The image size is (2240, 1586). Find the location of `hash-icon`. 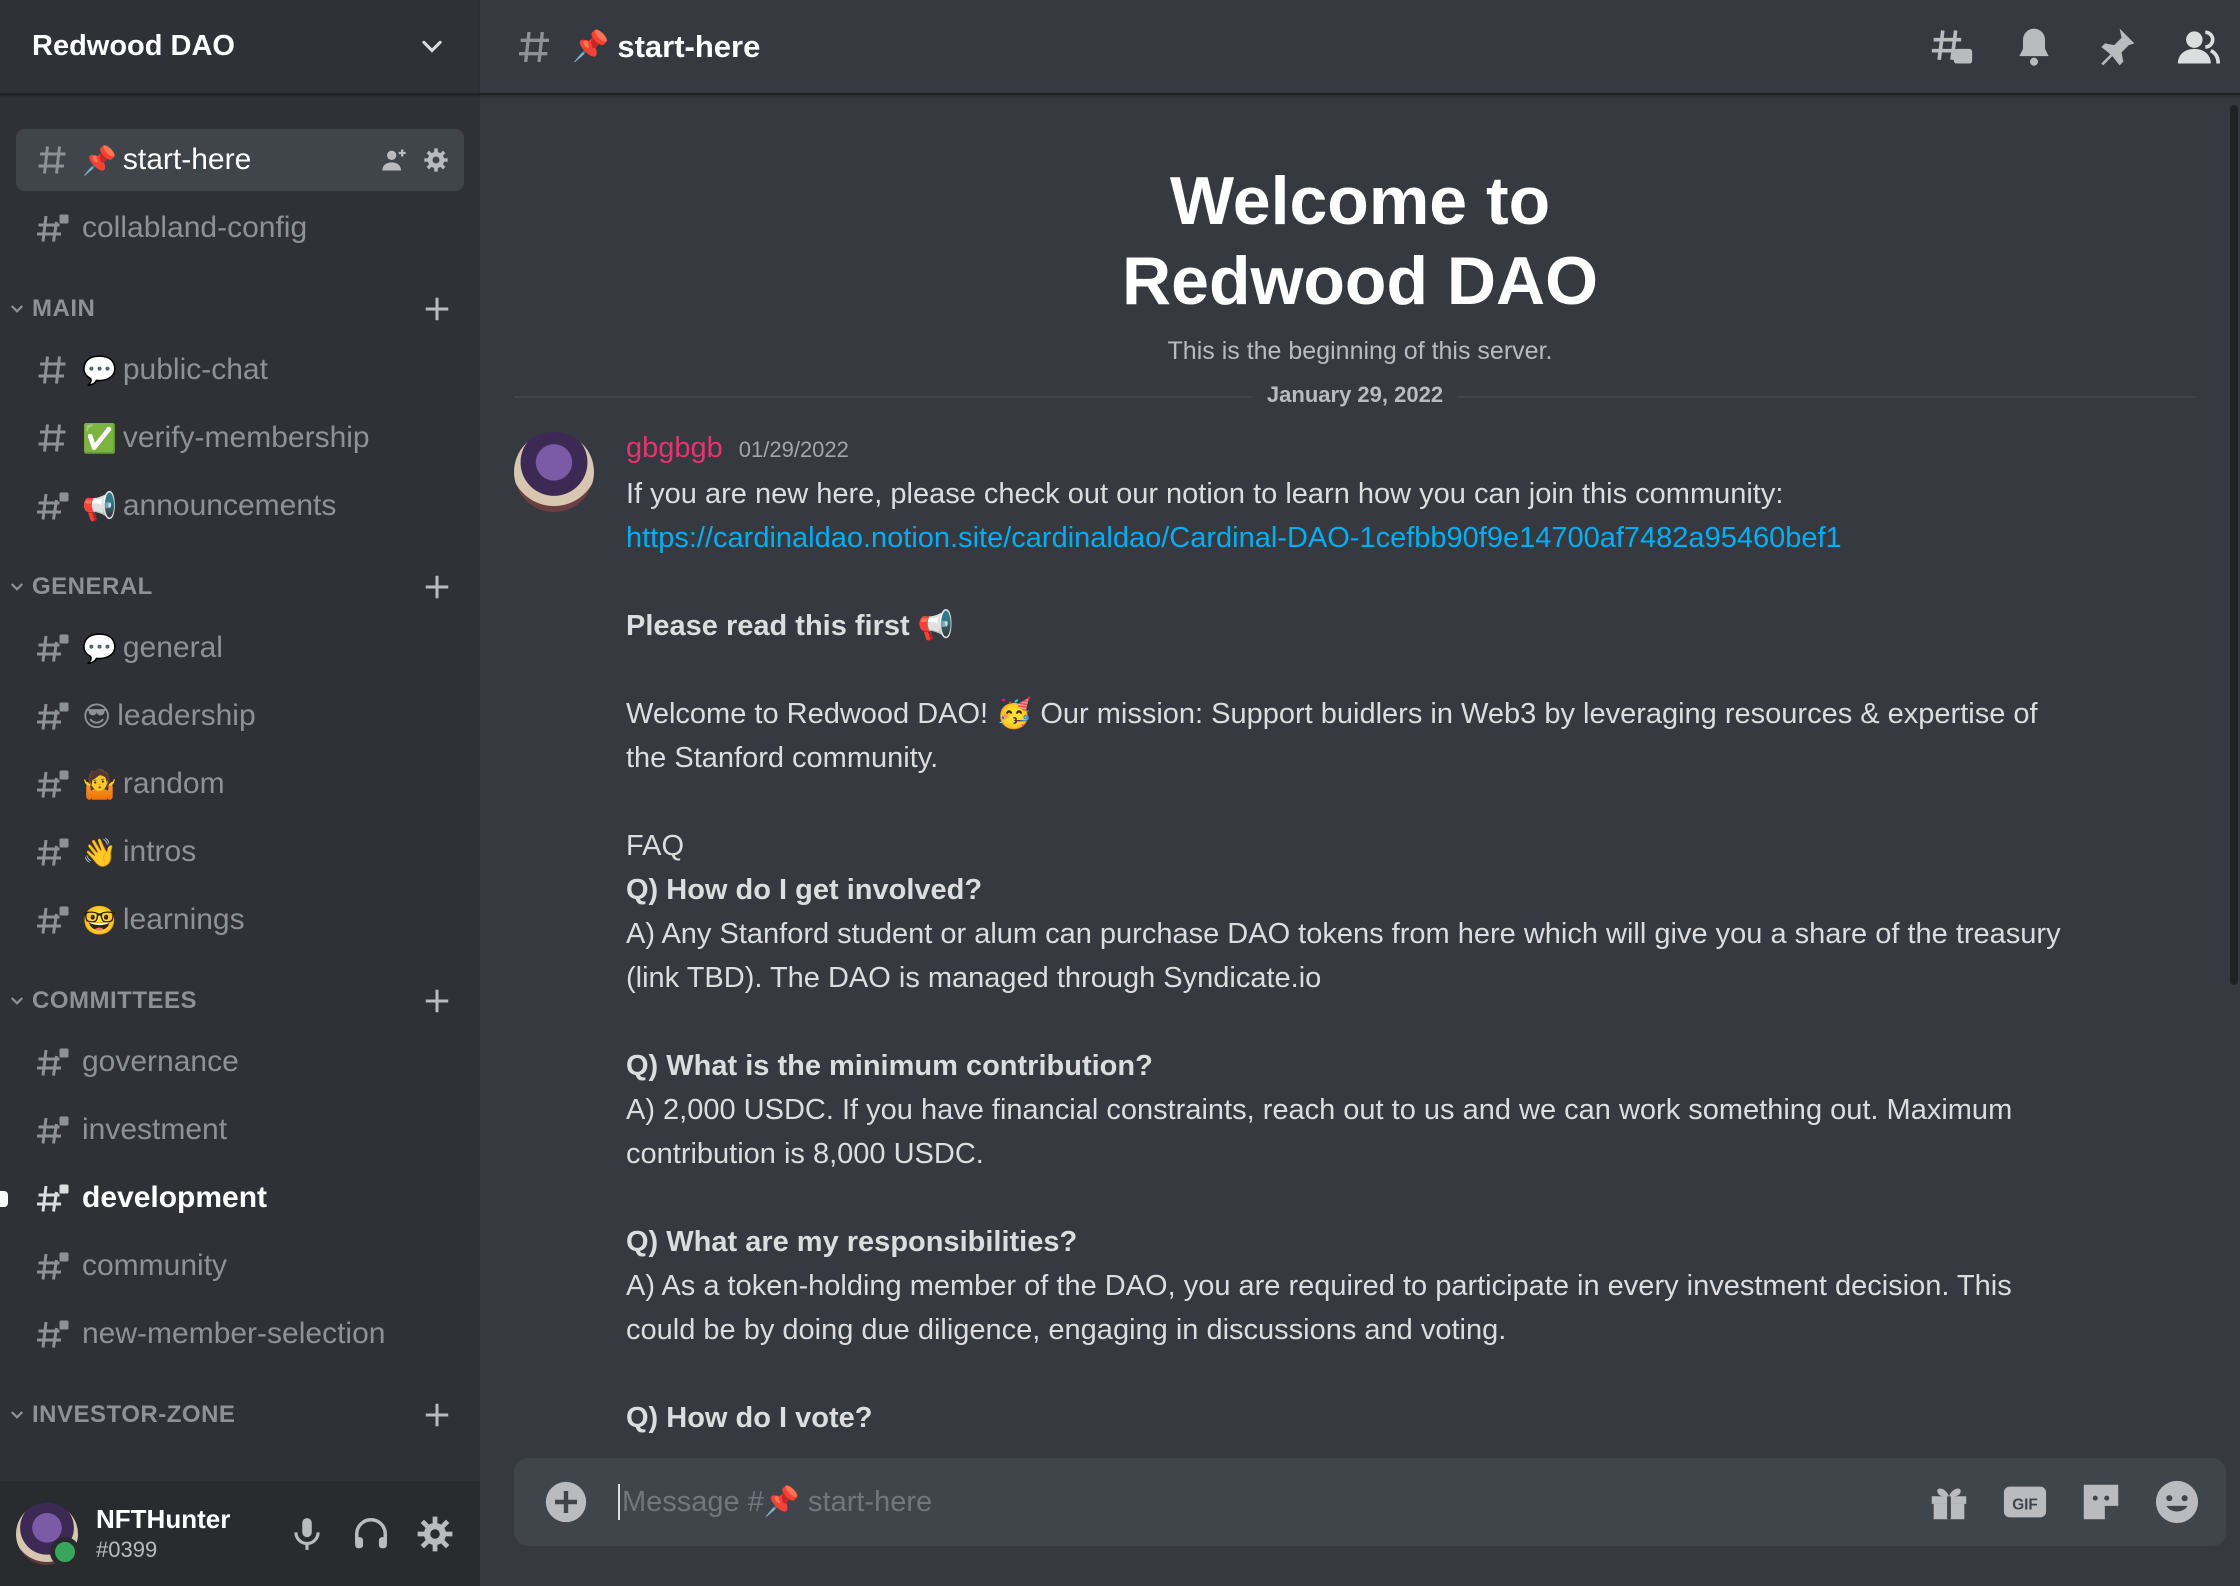

hash-icon is located at coordinates (52, 370).